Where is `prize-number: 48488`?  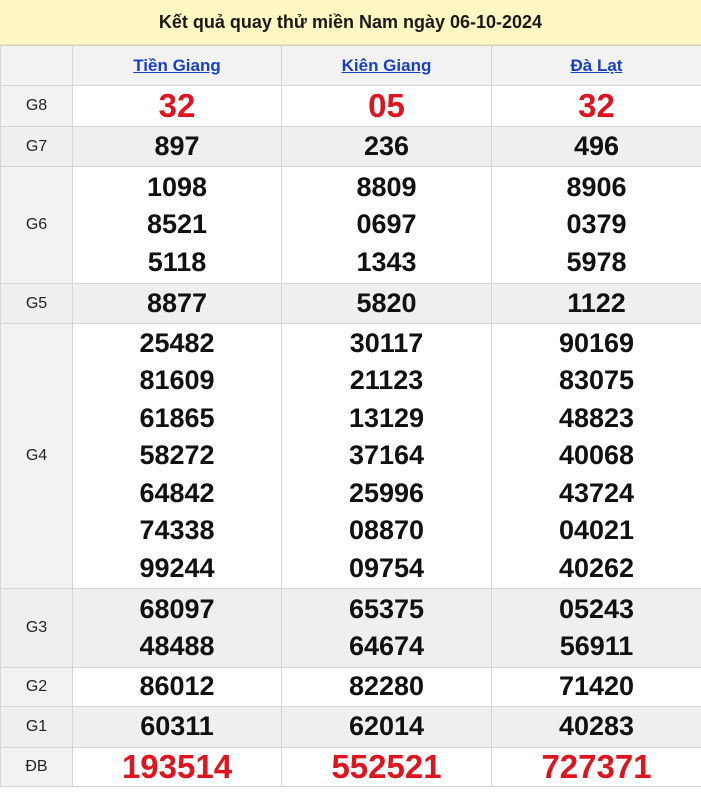
prize-number: 48488 is located at coordinates (177, 646).